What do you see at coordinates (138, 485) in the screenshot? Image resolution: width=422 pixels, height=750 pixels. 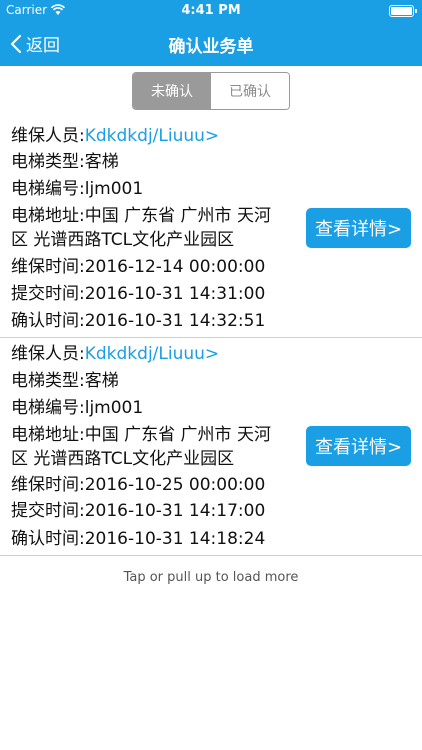 I see `maintenance-time: 维保时间:2016-10-25 00:00:00` at bounding box center [138, 485].